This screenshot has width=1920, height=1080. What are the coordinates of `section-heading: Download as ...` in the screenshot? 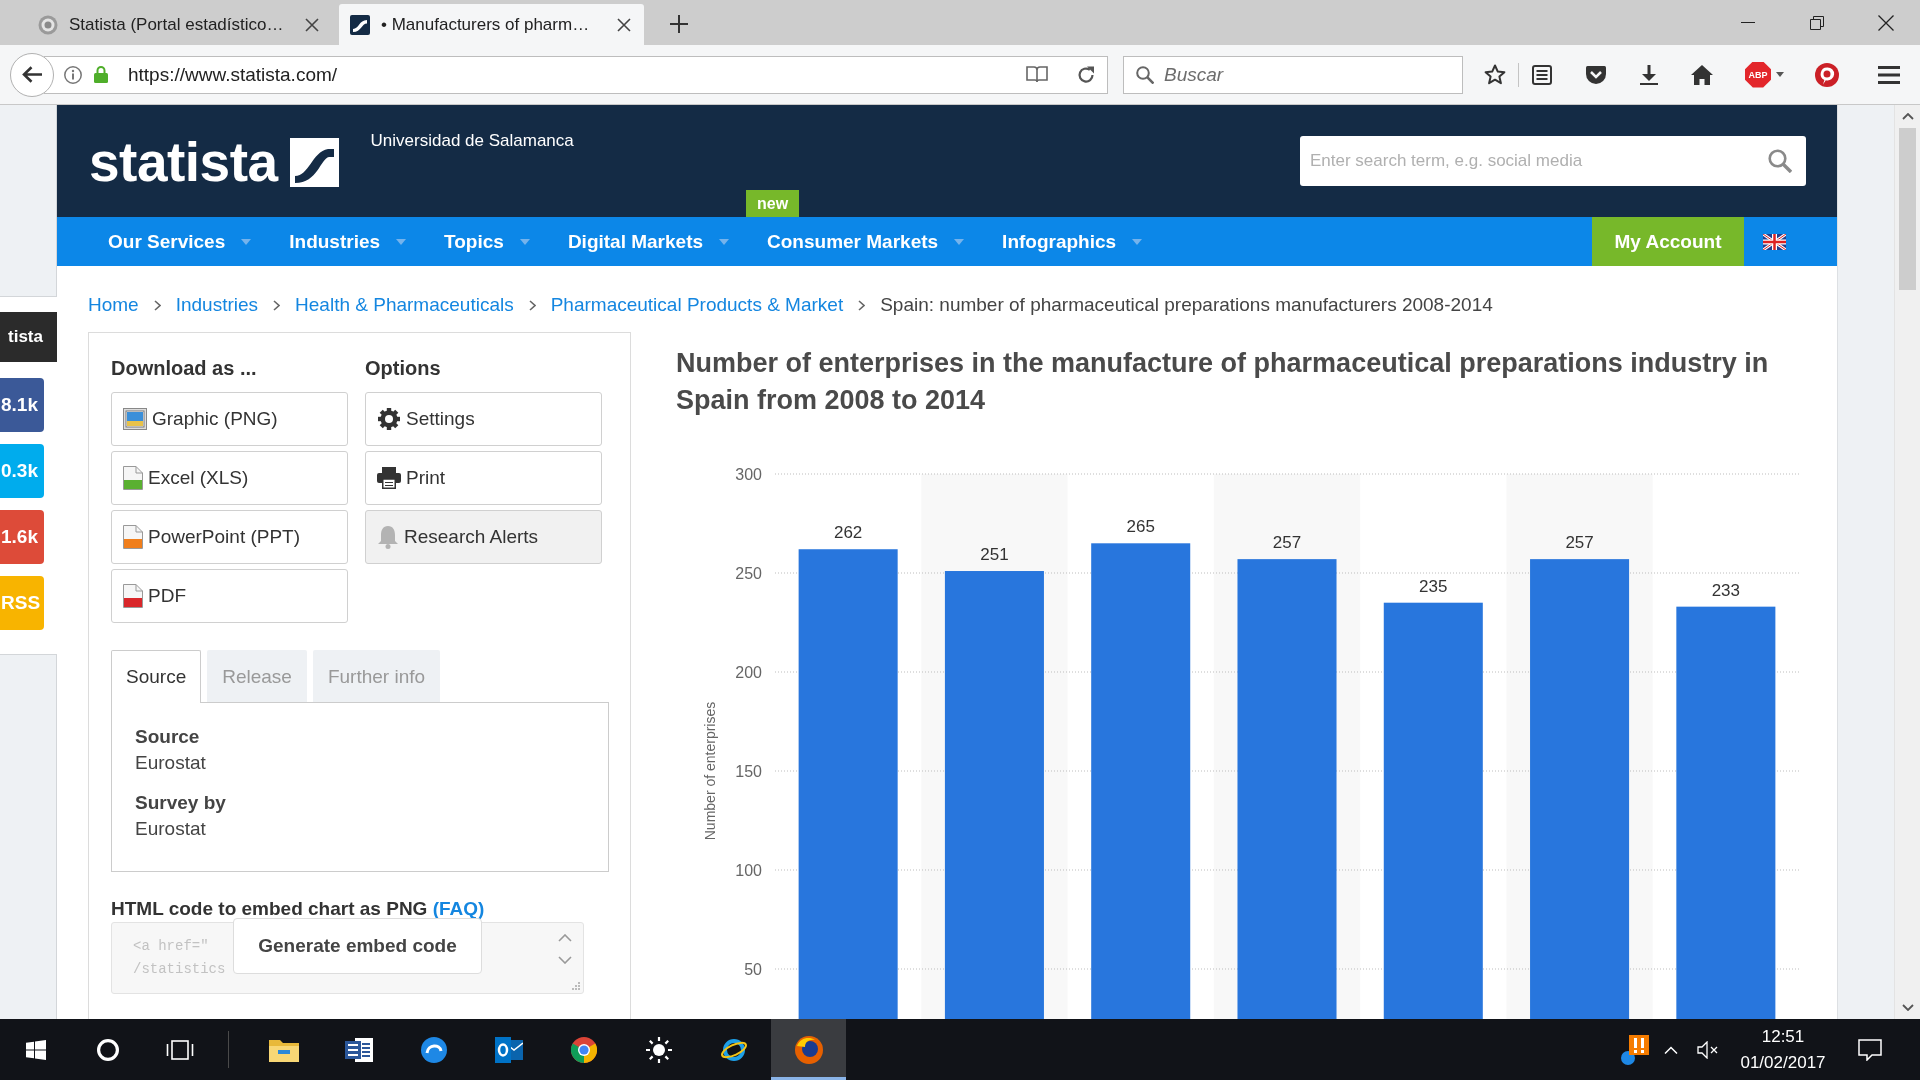 It's located at (184, 368).